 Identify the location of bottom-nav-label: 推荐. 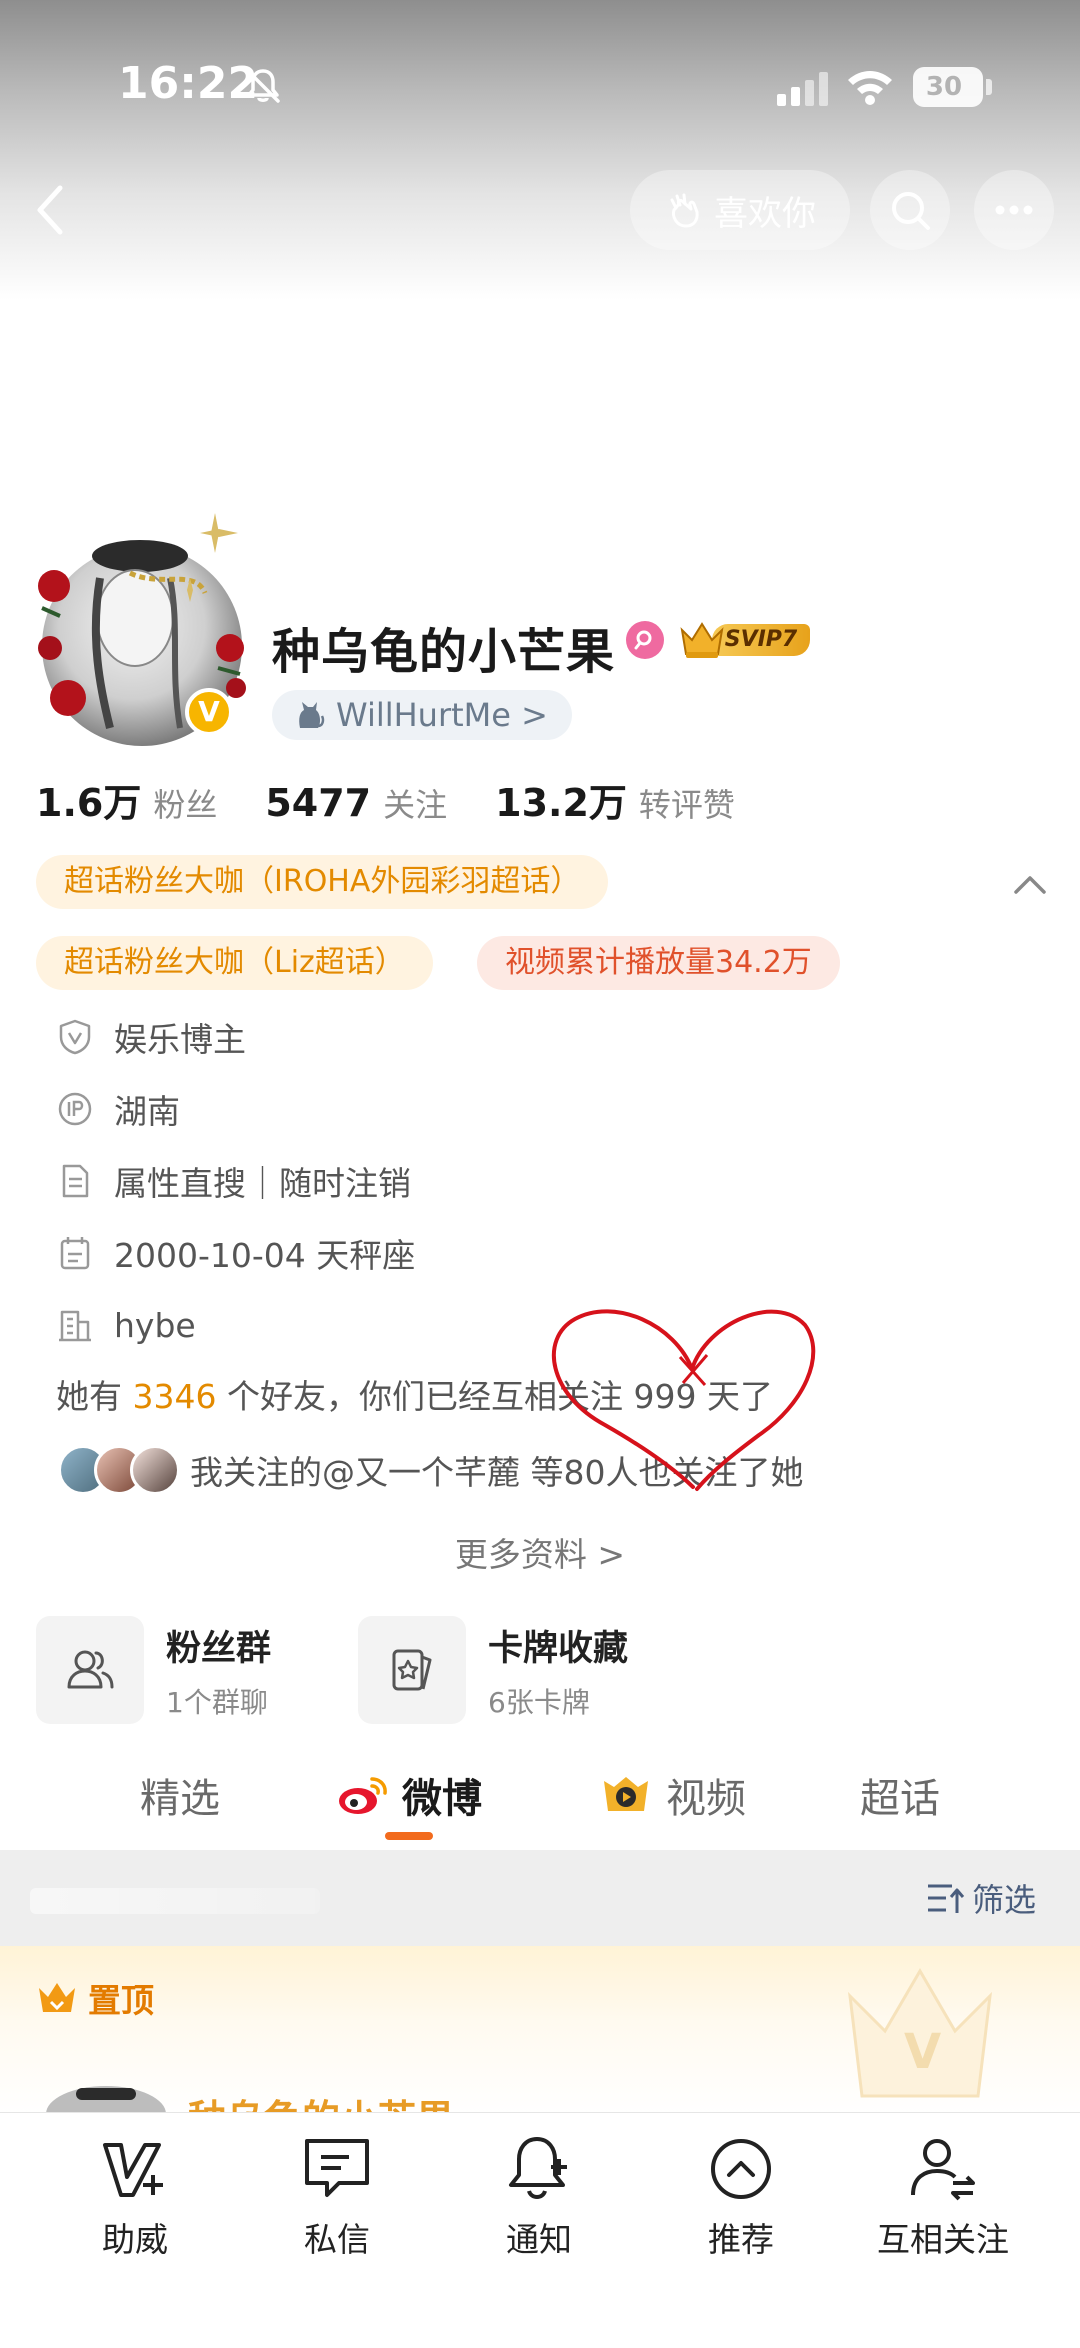
(741, 2239).